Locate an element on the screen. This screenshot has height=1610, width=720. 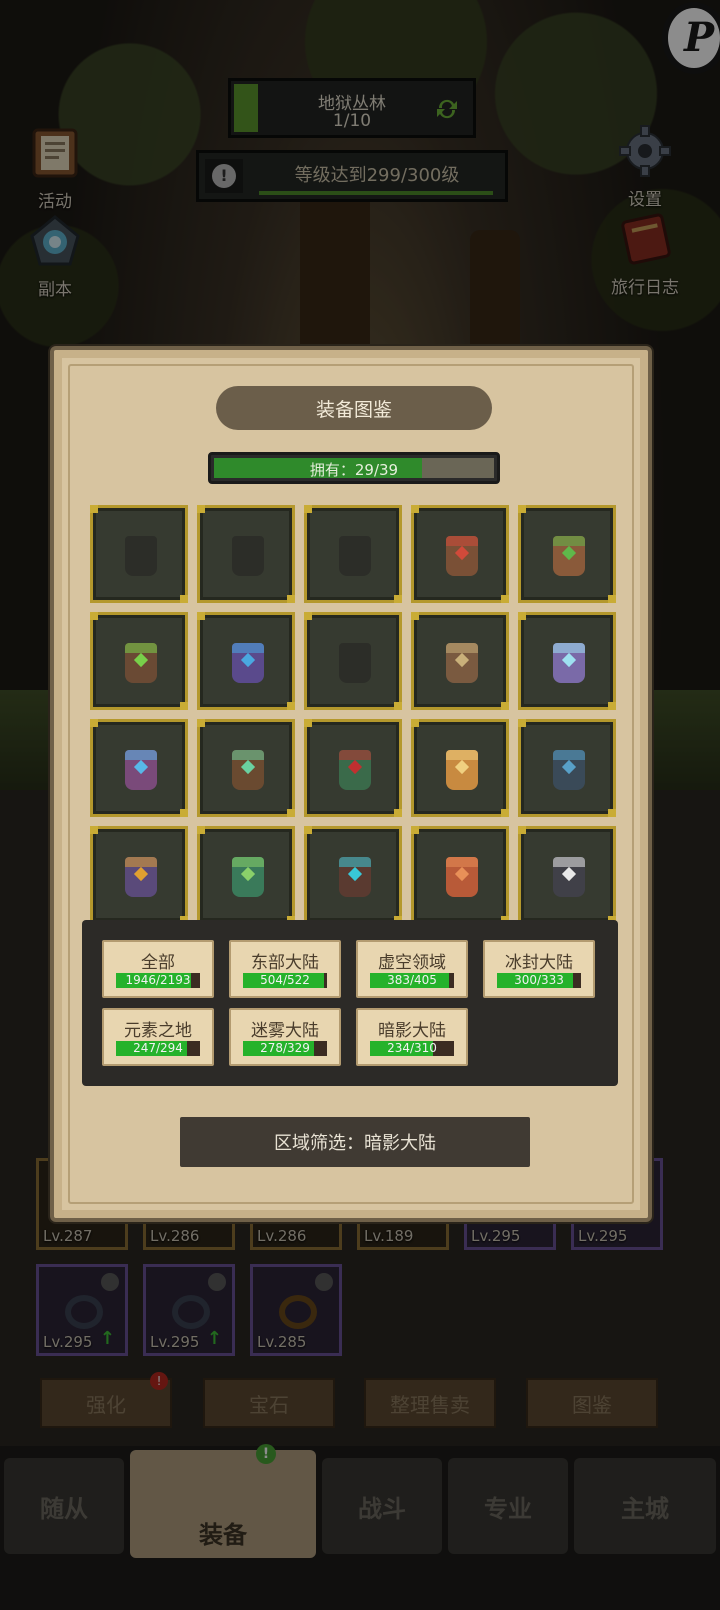
region-filter-option: 全部 1946/2193 is located at coordinates (158, 969).